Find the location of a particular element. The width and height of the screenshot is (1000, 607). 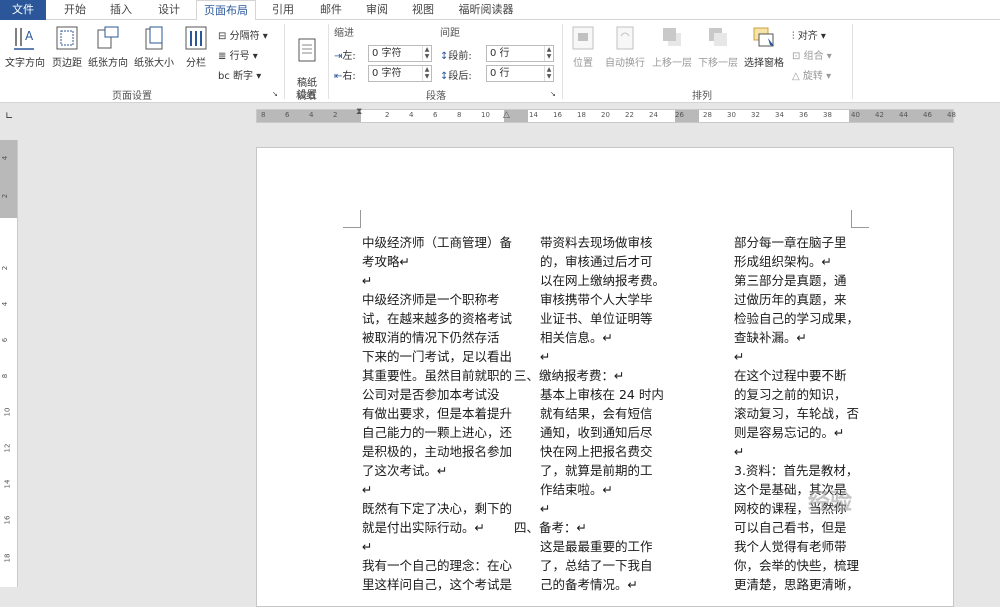

line-numbers-button: ≣ 行号 ▾ is located at coordinates (238, 54).